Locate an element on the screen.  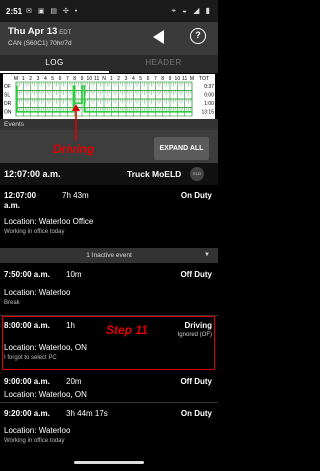
log-header-bar: Thu Apr 13 EDT CAN (S60C1) 70hr/7d ? is located at coordinates (109, 38).